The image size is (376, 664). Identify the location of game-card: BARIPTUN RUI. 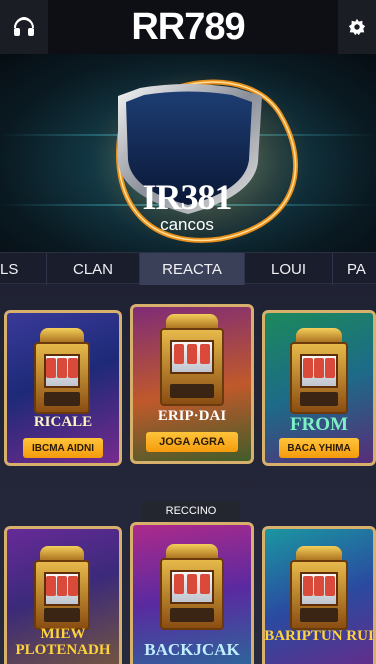
(319, 595).